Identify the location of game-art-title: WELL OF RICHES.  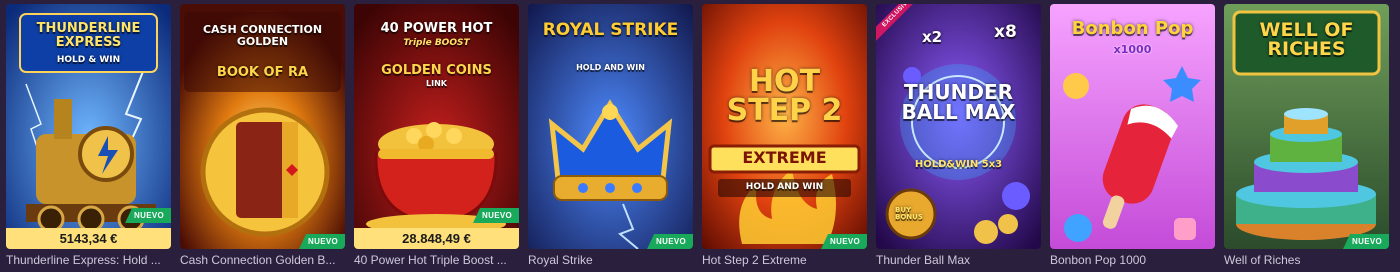
(1306, 39).